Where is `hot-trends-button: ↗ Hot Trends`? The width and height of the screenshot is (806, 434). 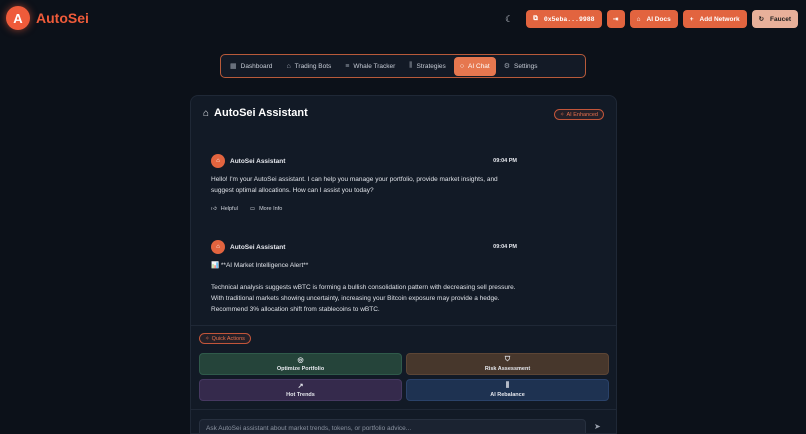
hot-trends-button: ↗ Hot Trends is located at coordinates (300, 390).